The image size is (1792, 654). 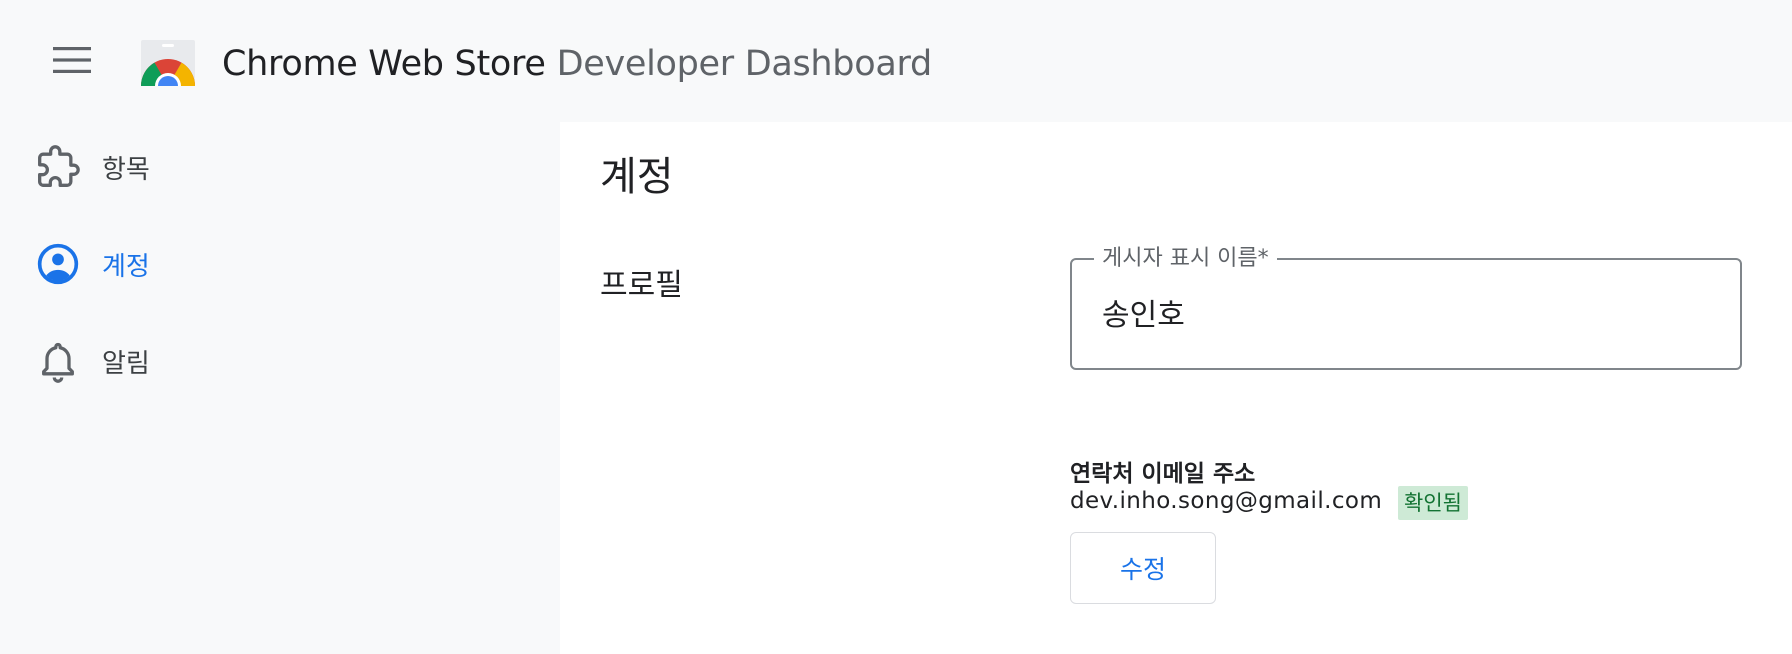 What do you see at coordinates (1163, 474) in the screenshot?
I see `contact-email-label: 연락처 이메일 주소` at bounding box center [1163, 474].